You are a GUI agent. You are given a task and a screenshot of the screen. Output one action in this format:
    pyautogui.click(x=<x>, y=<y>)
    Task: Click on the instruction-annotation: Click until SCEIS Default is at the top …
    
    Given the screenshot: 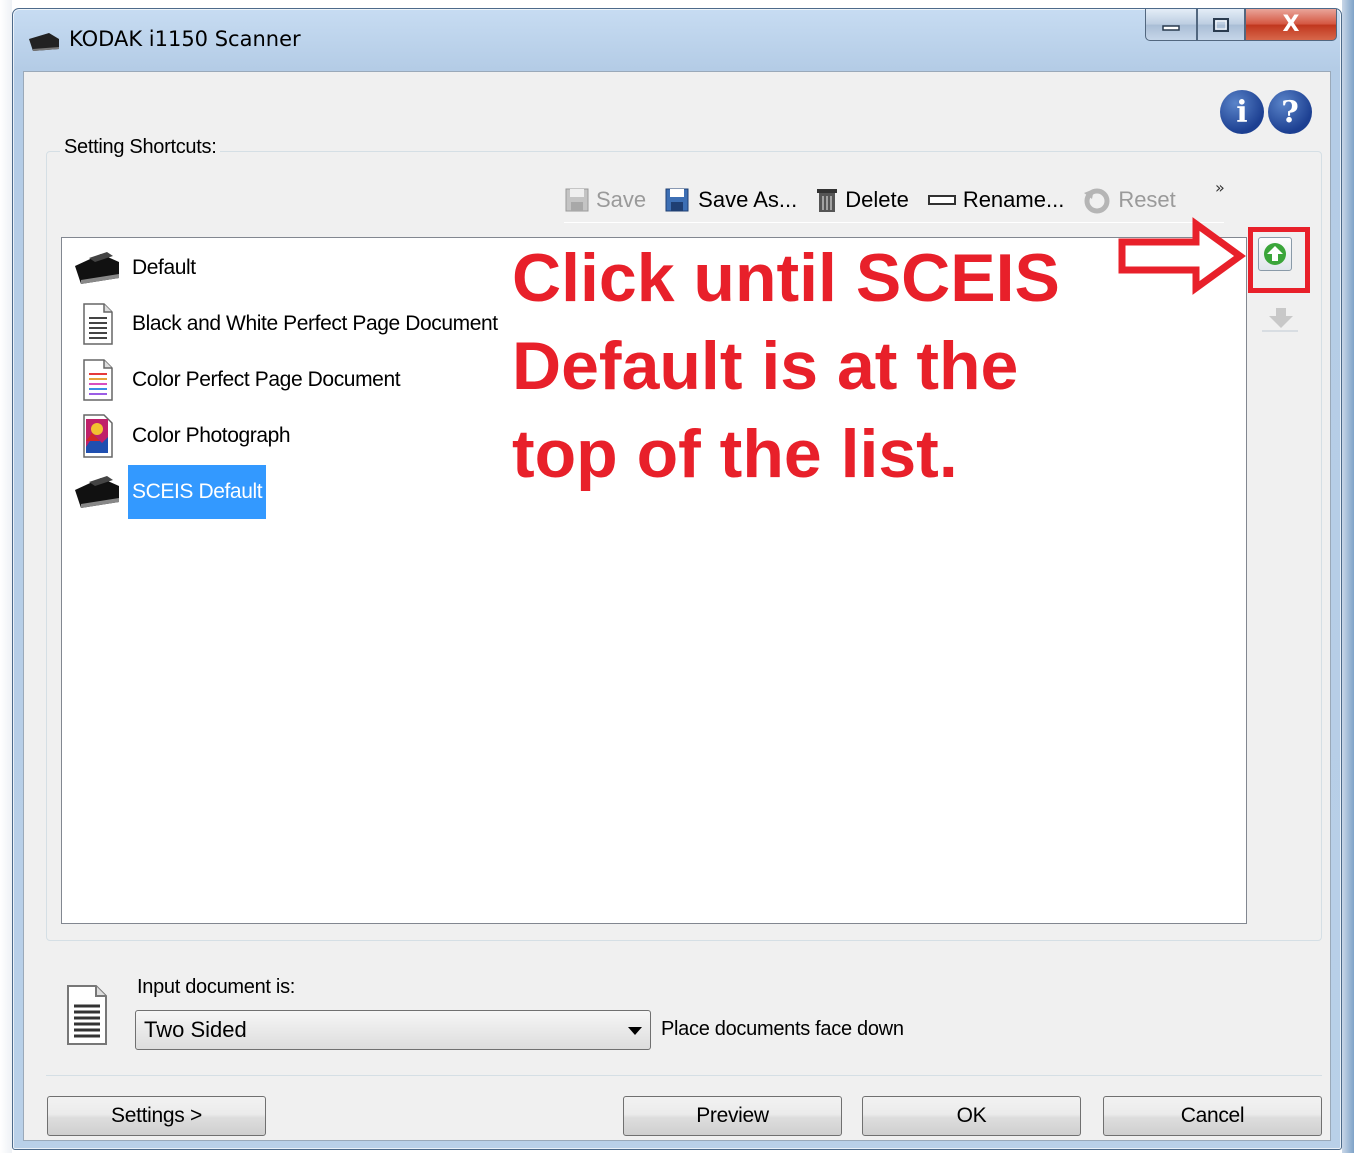 What is the action you would take?
    pyautogui.click(x=832, y=366)
    